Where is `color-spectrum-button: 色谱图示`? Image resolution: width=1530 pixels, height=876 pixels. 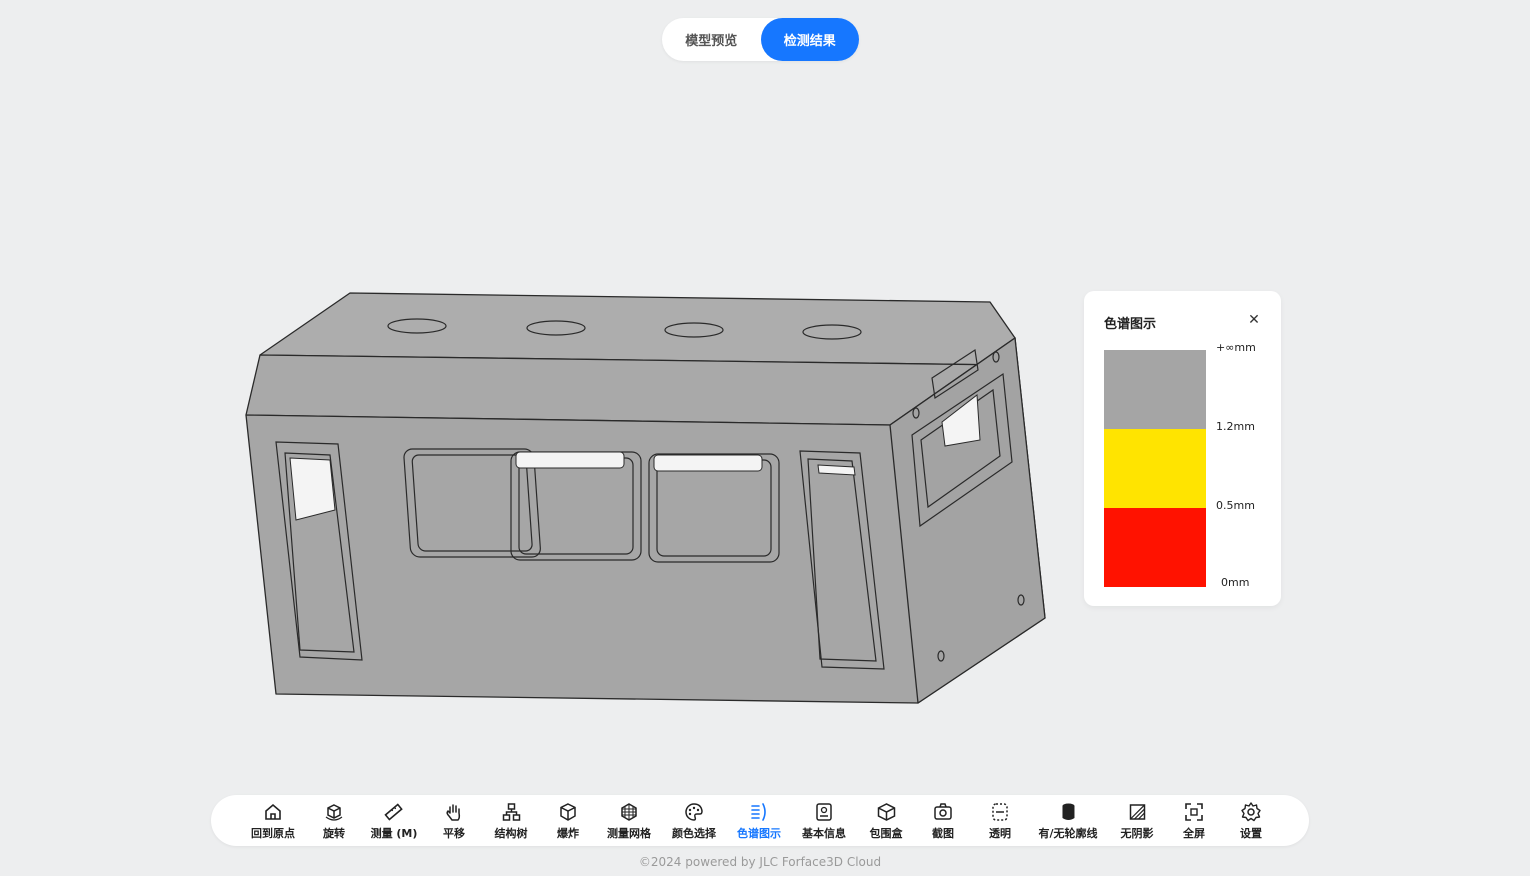
color-spectrum-button: 色谱图示 is located at coordinates (759, 821).